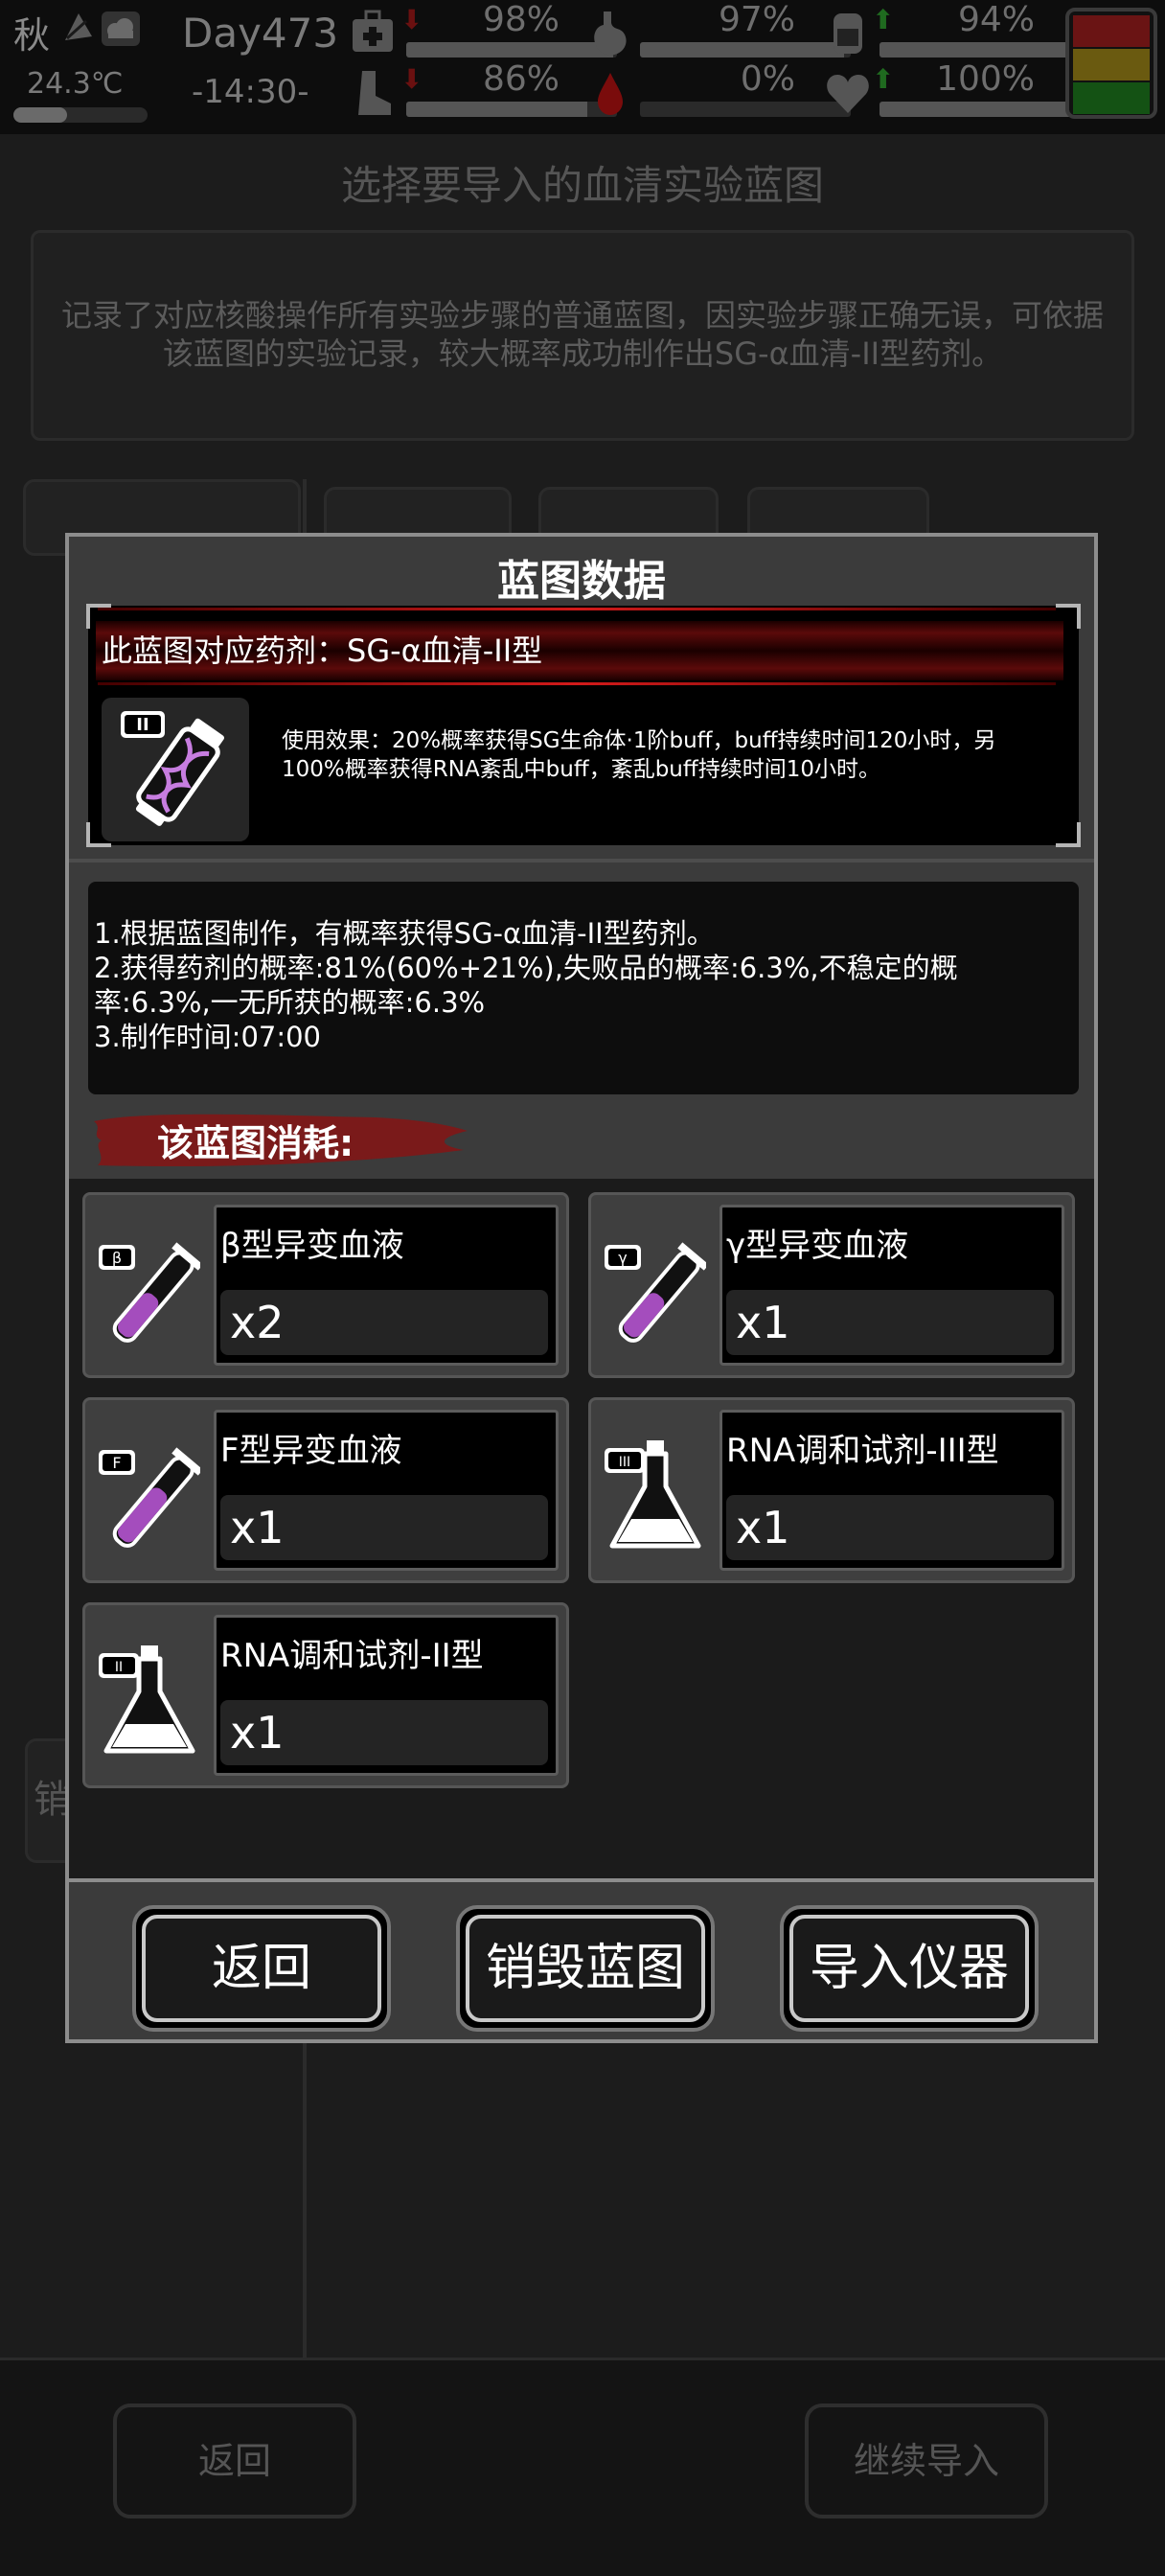 The image size is (1165, 2576). What do you see at coordinates (818, 1246) in the screenshot?
I see `material-name: γ型异变血液` at bounding box center [818, 1246].